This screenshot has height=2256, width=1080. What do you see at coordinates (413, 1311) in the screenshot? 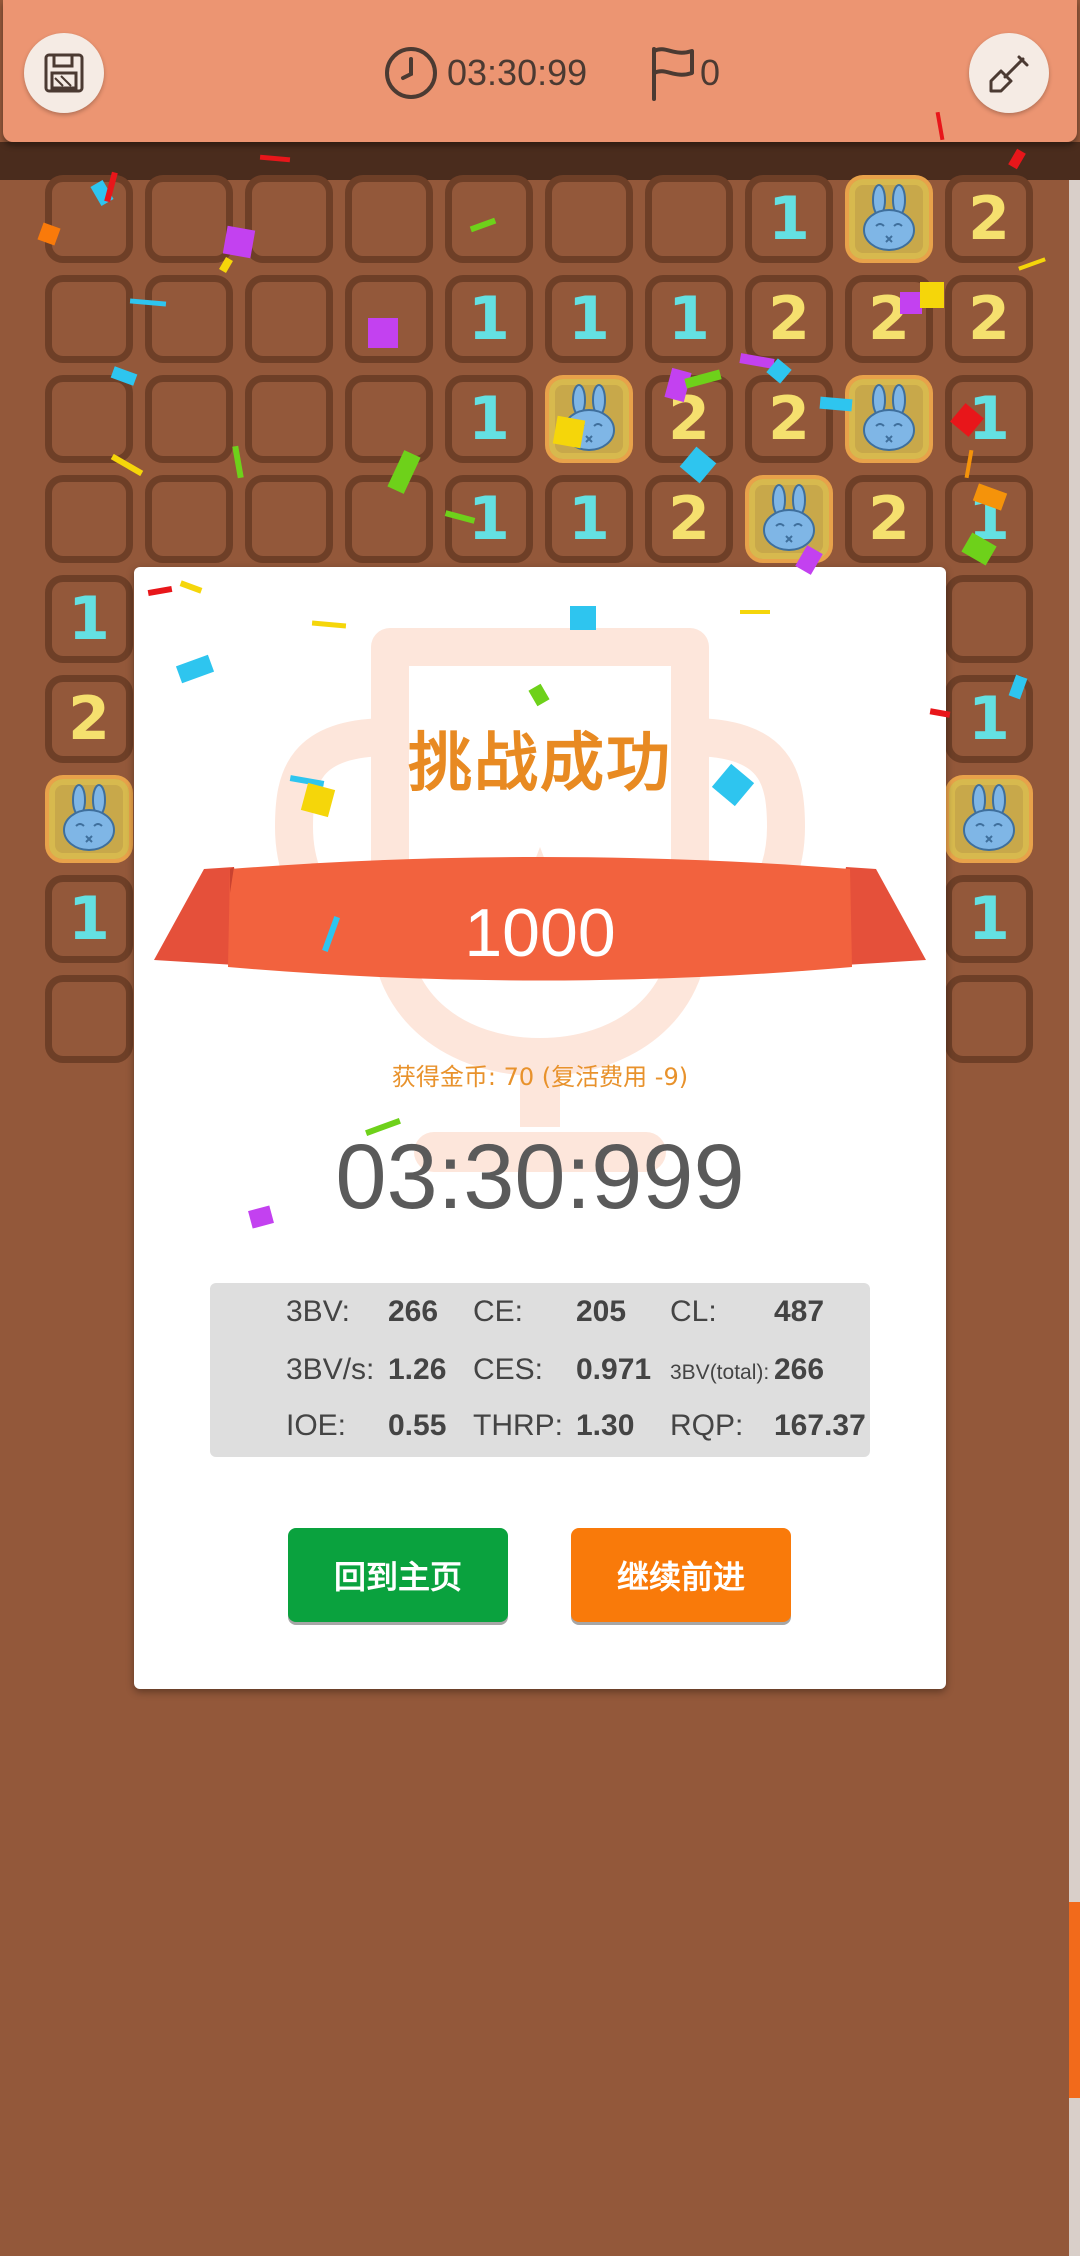
I see `stat-value: 266` at bounding box center [413, 1311].